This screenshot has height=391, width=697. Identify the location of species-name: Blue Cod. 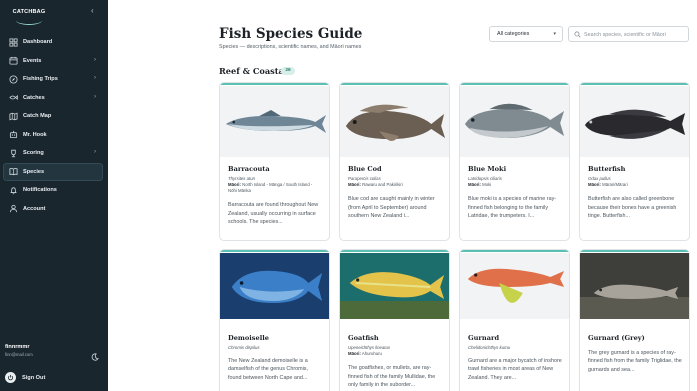
(365, 169).